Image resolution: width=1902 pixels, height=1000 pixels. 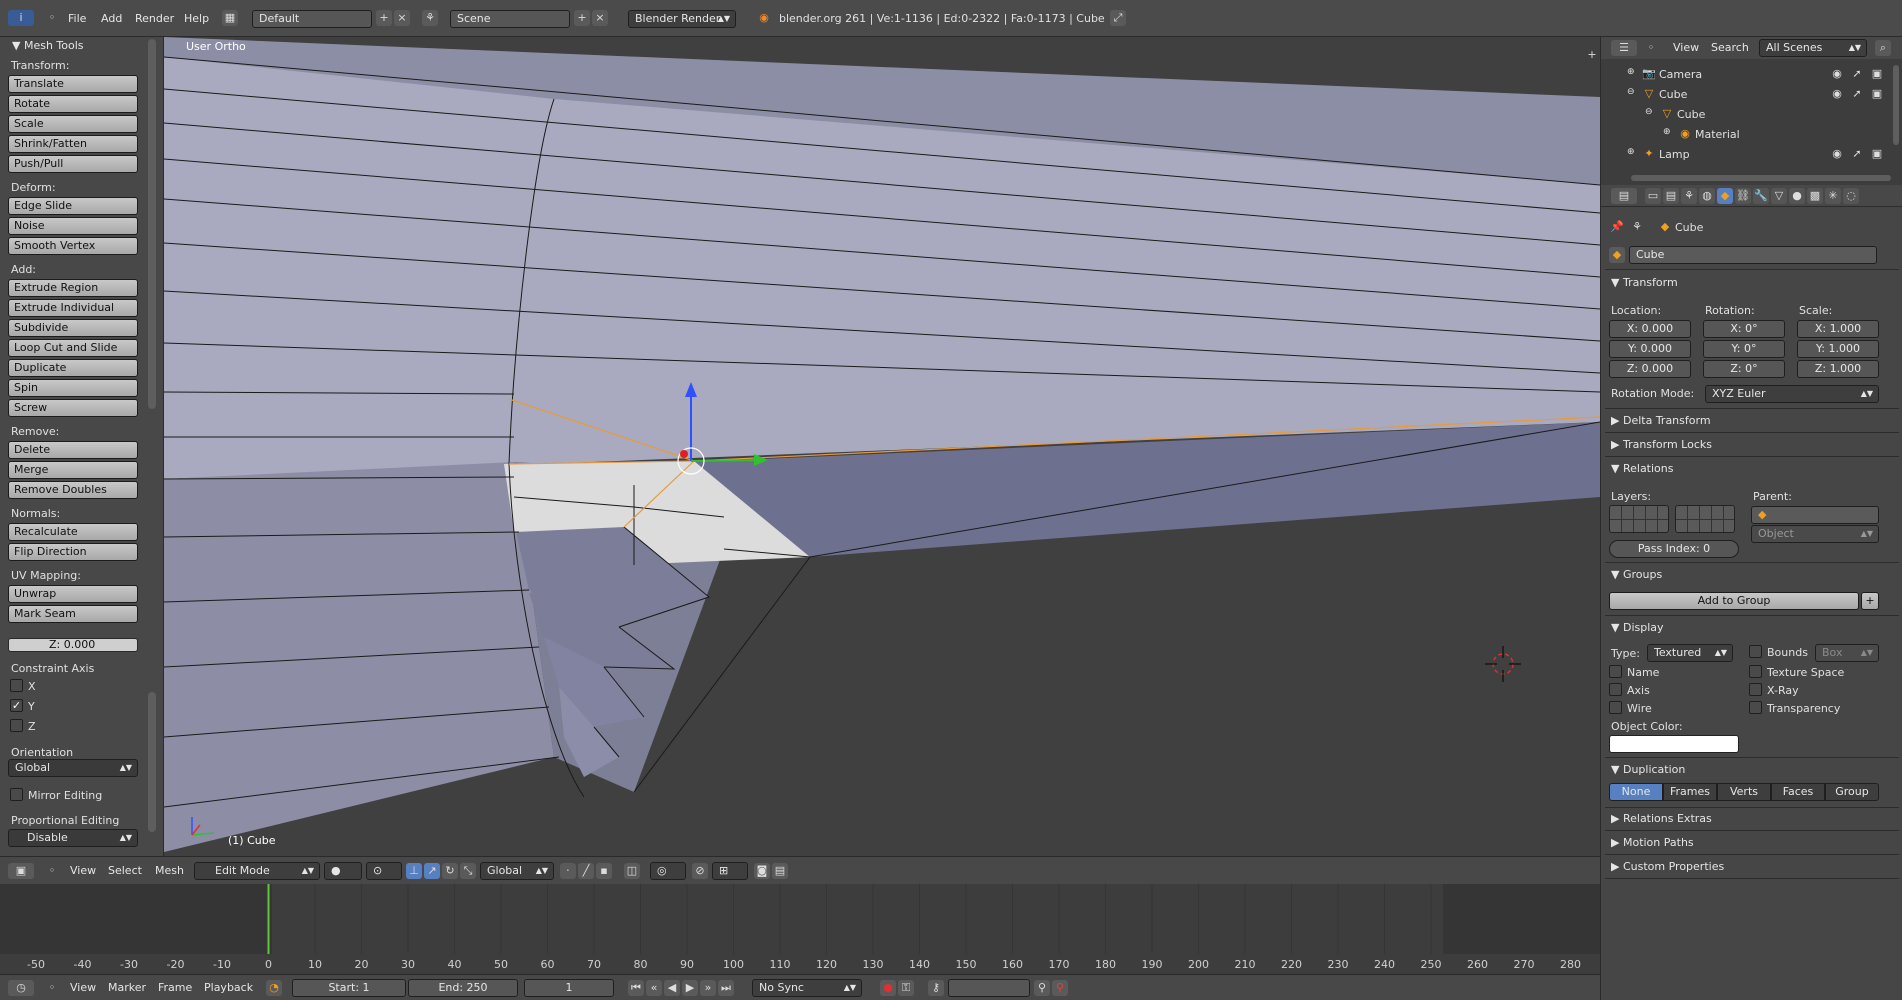 What do you see at coordinates (888, 988) in the screenshot?
I see `record-keyframe-icon: ●` at bounding box center [888, 988].